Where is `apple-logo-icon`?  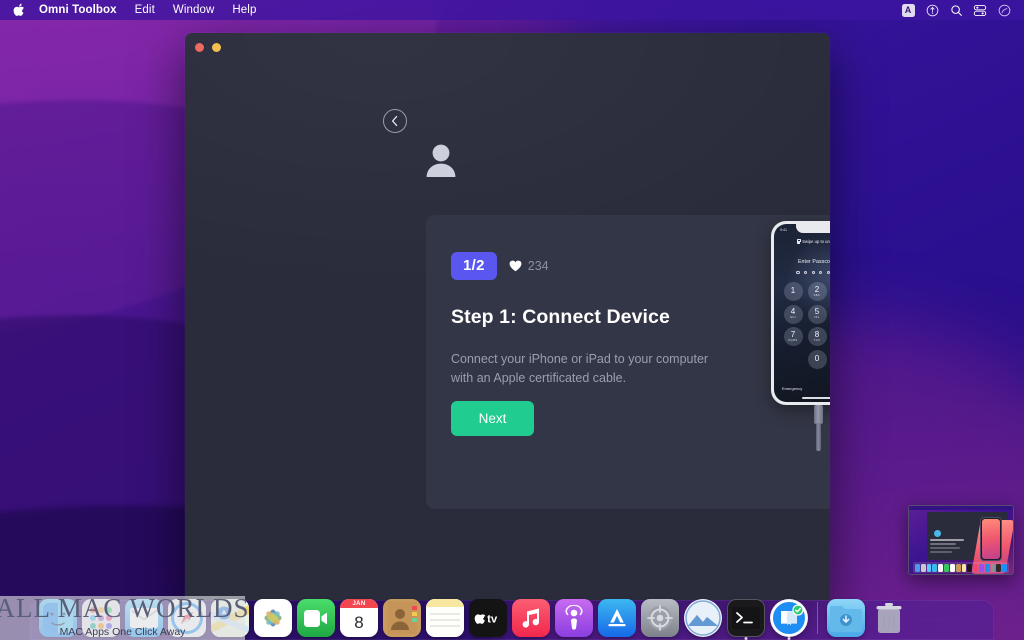 apple-logo-icon is located at coordinates (19, 10).